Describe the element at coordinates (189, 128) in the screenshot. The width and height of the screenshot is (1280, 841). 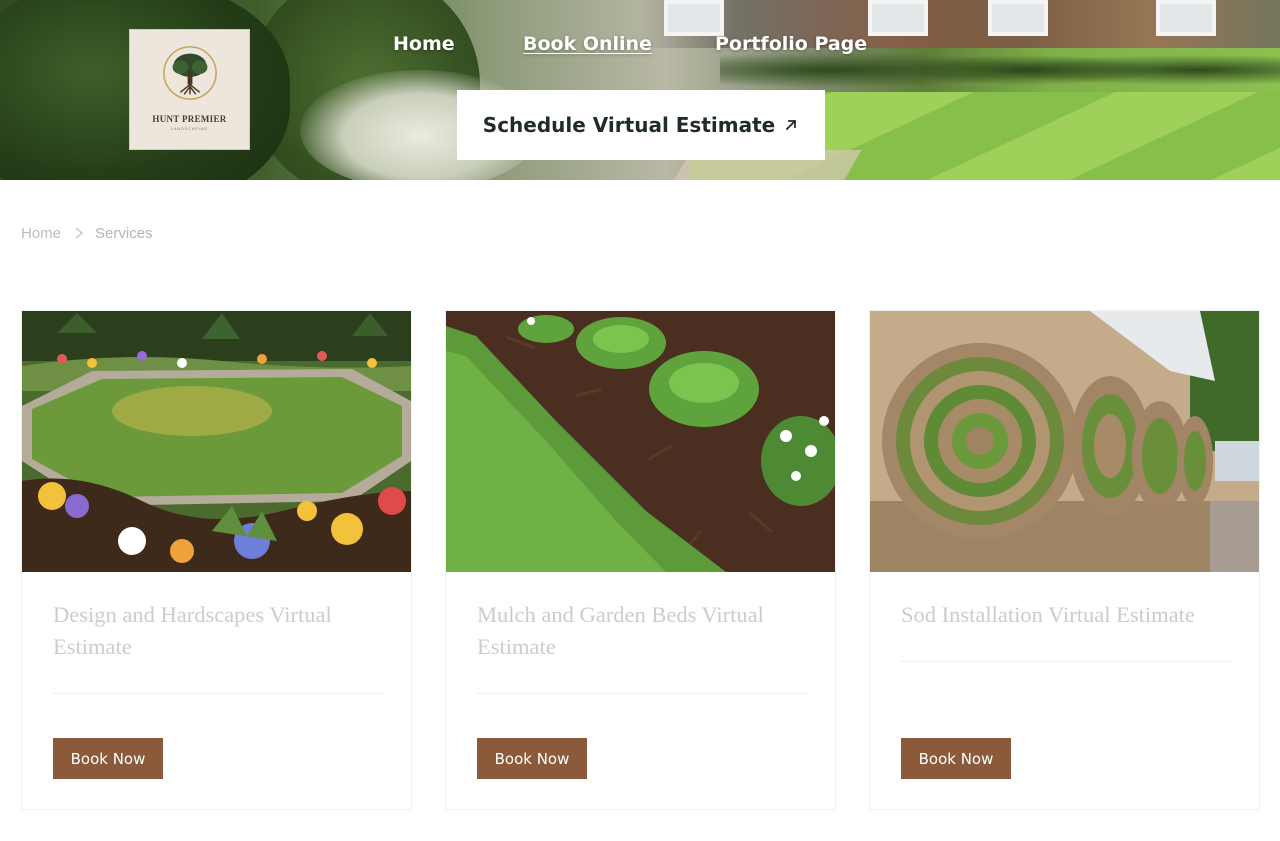
I see `logo-subtitle: LANDSCAPING` at that location.